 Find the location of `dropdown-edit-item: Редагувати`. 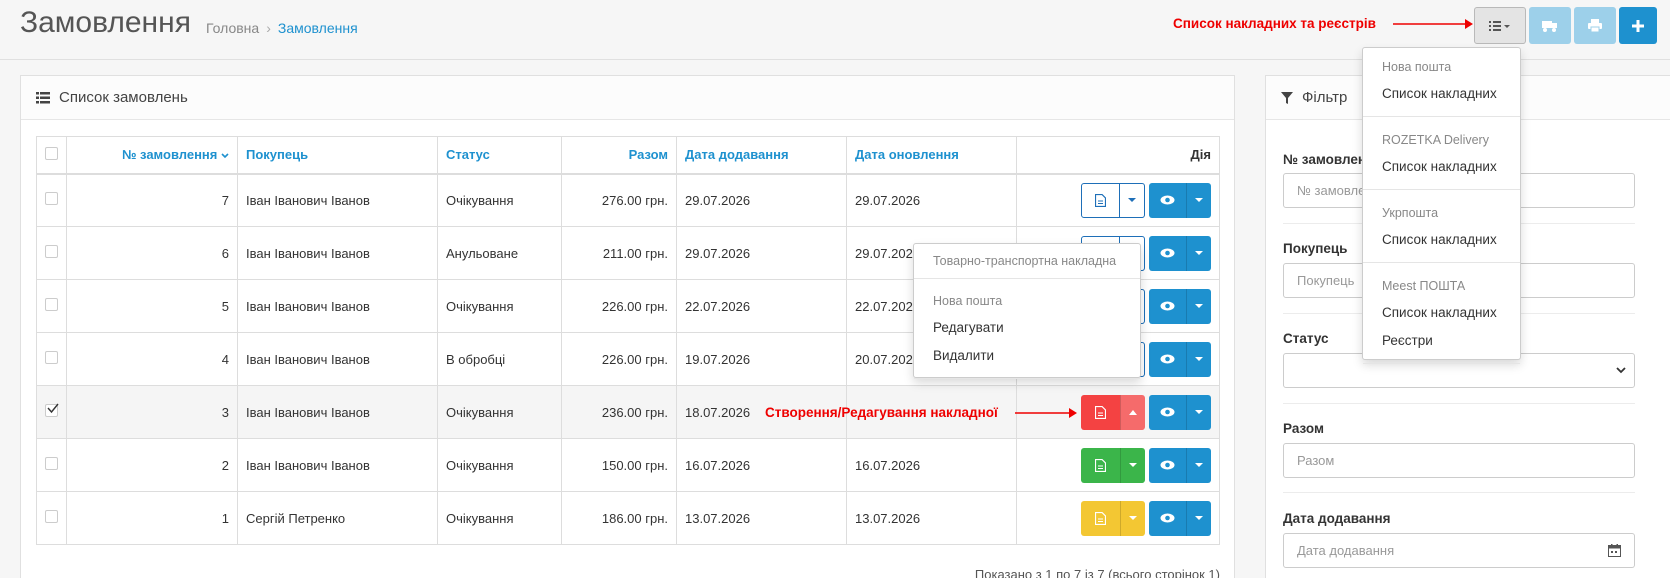

dropdown-edit-item: Редагувати is located at coordinates (1027, 328).